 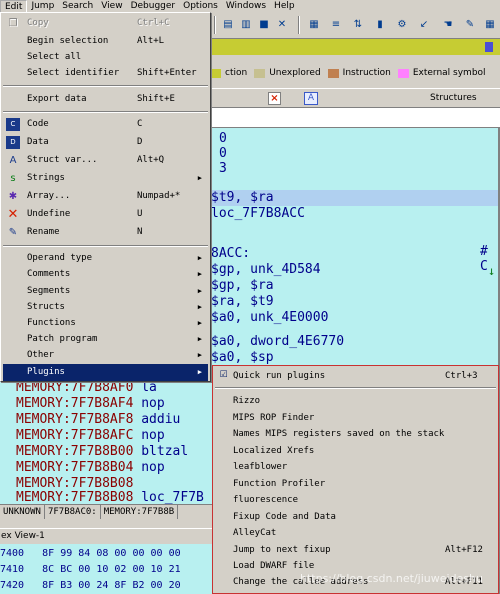 I want to click on menu-item-undefine: ✕ Undefine U, so click(x=105, y=214).